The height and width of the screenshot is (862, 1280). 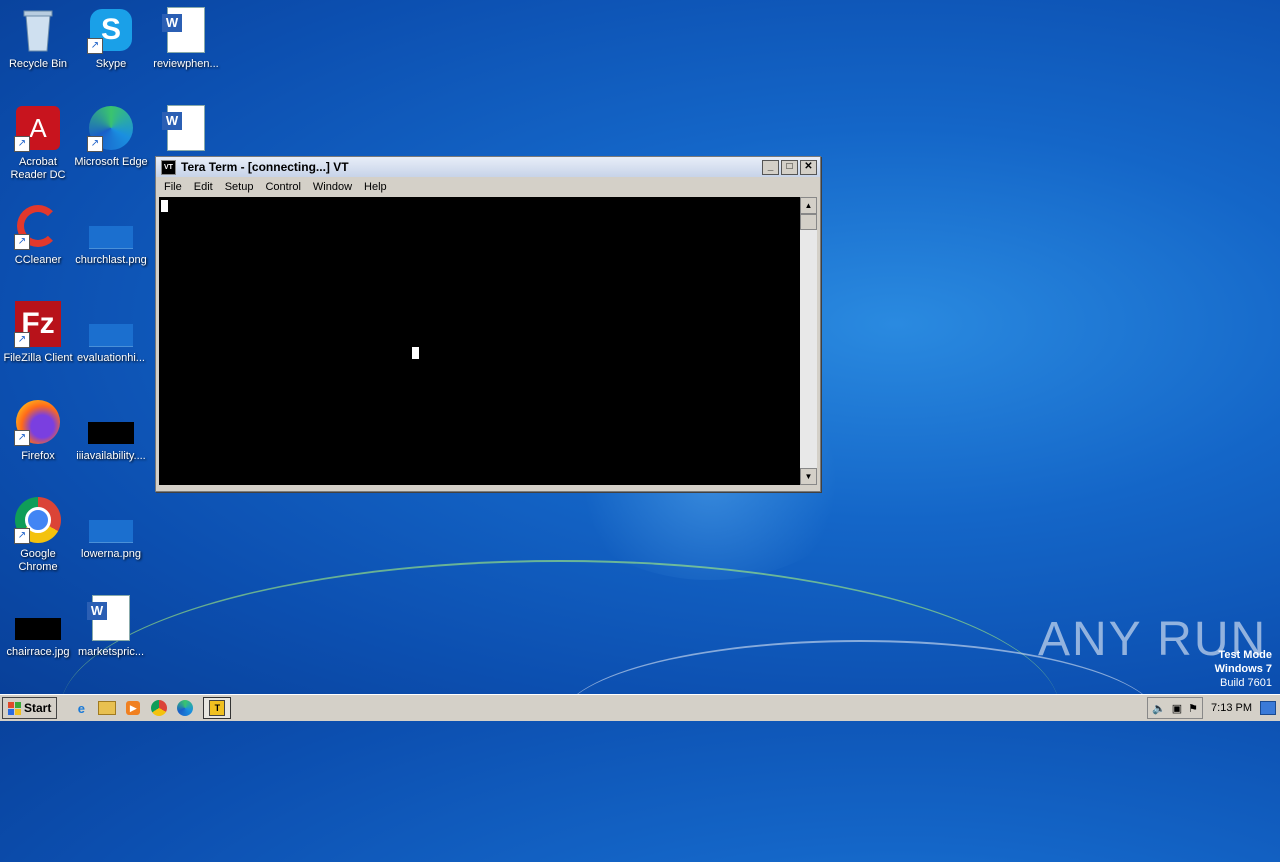 I want to click on acrobat-icon: A ↗, so click(x=38, y=128).